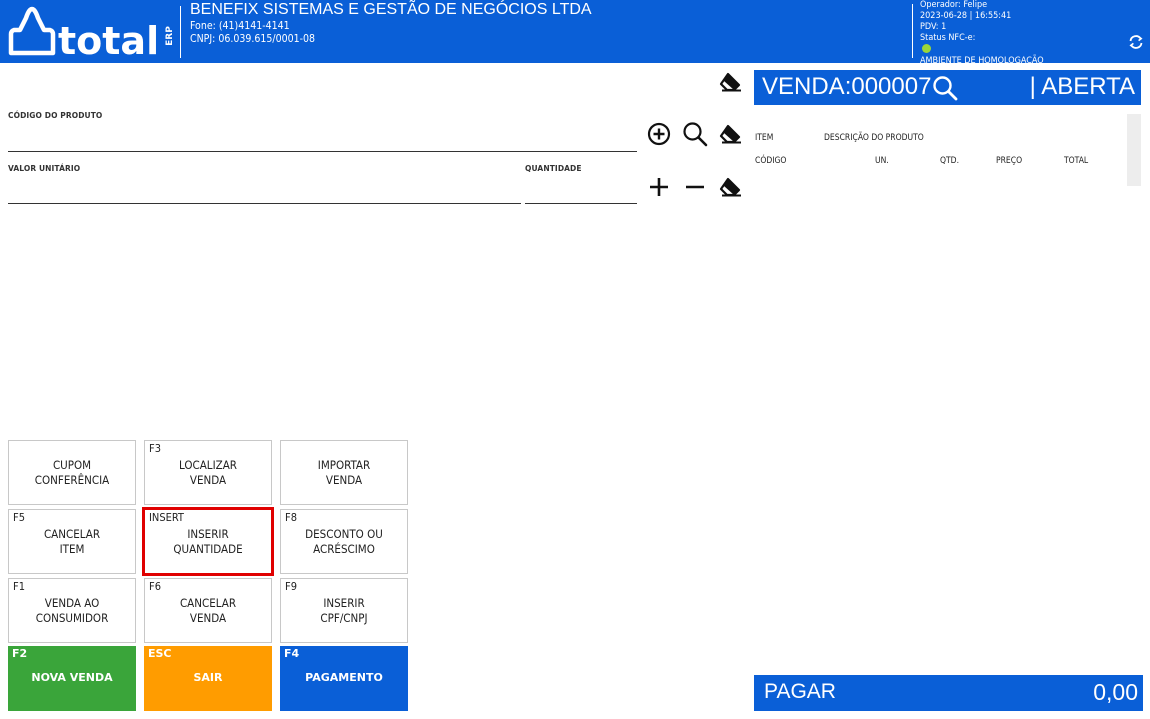 This screenshot has height=719, width=1150. I want to click on button-label: CANCELAR ITEM, so click(72, 541).